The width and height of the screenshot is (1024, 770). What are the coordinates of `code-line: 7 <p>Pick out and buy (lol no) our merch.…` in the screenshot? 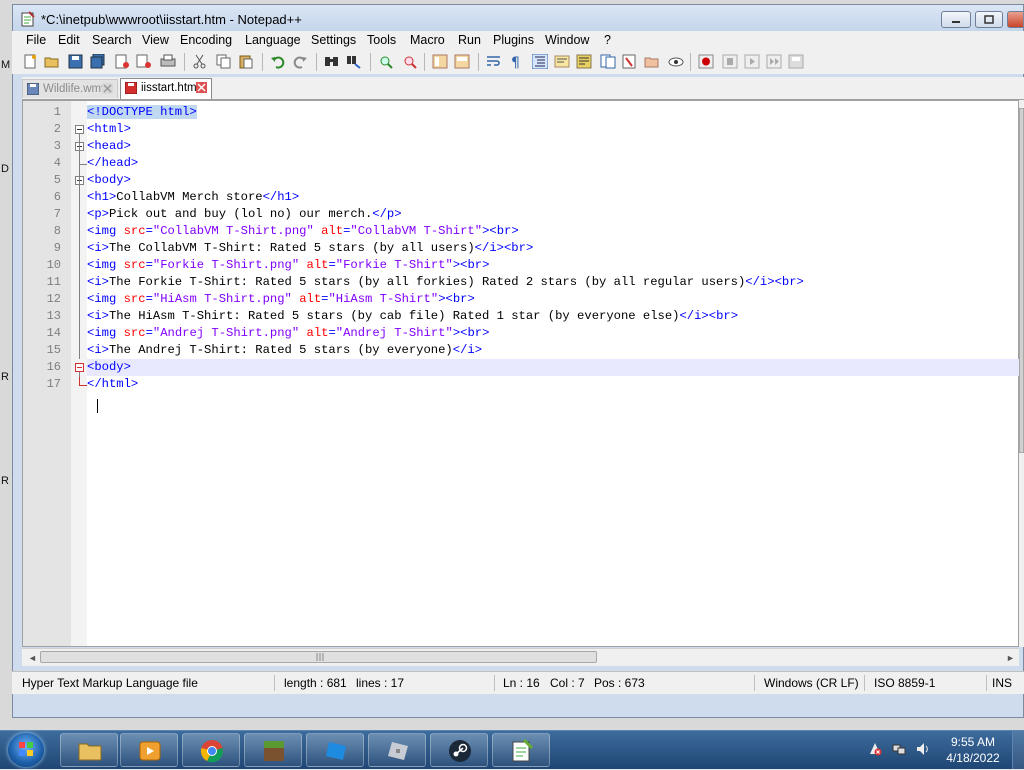 It's located at (537, 214).